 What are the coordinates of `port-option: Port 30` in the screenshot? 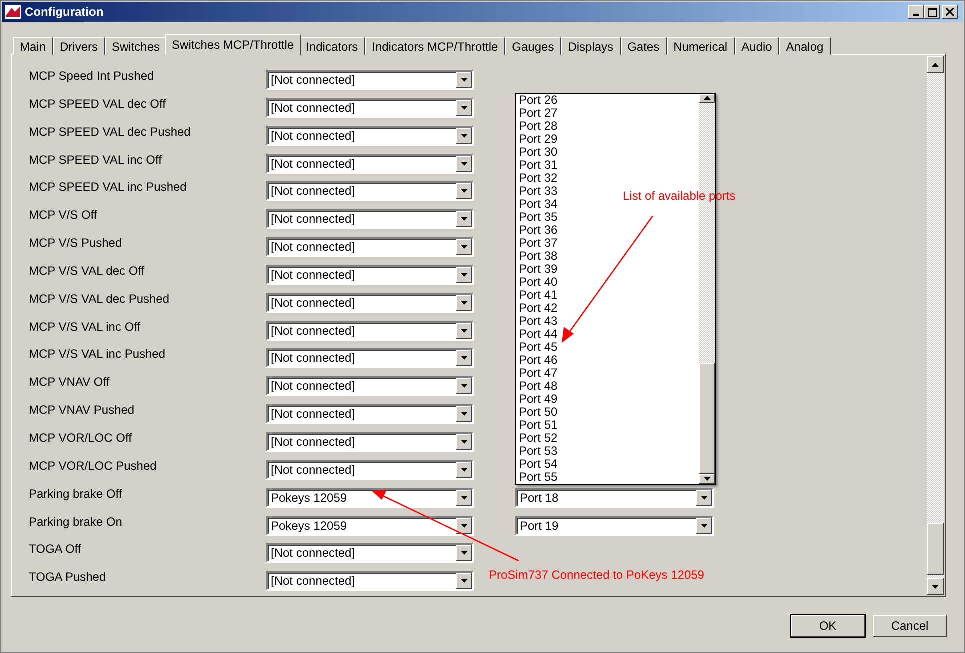 It's located at (538, 152).